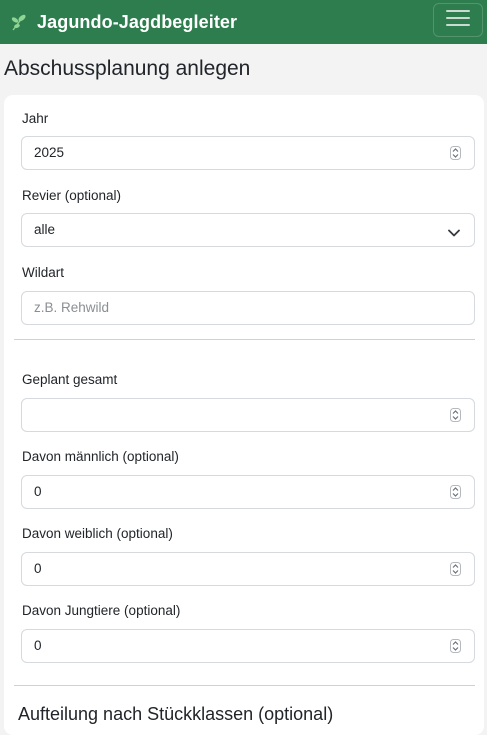 The image size is (487, 735). Describe the element at coordinates (38, 491) in the screenshot. I see `male-value: 0` at that location.